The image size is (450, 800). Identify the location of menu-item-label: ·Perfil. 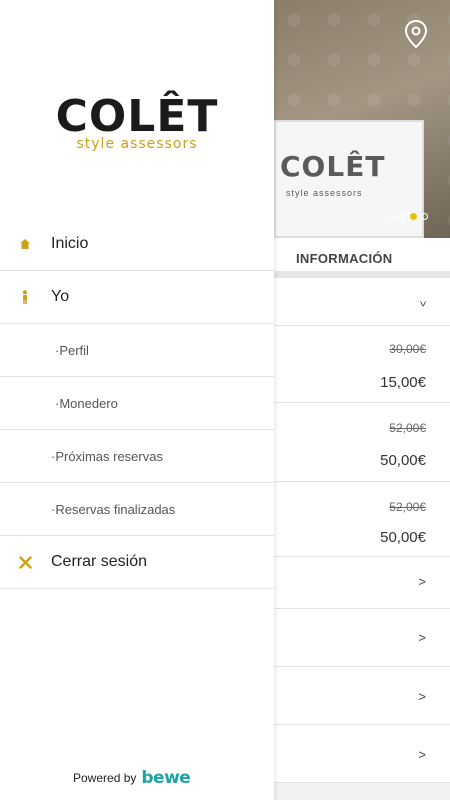
(72, 350).